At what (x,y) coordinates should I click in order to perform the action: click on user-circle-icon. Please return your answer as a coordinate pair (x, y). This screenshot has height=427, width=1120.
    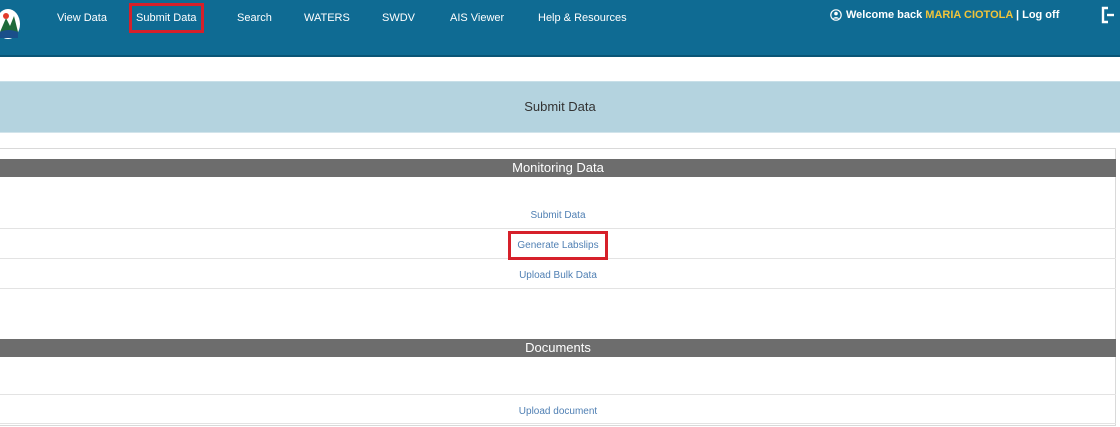
    Looking at the image, I should click on (836, 15).